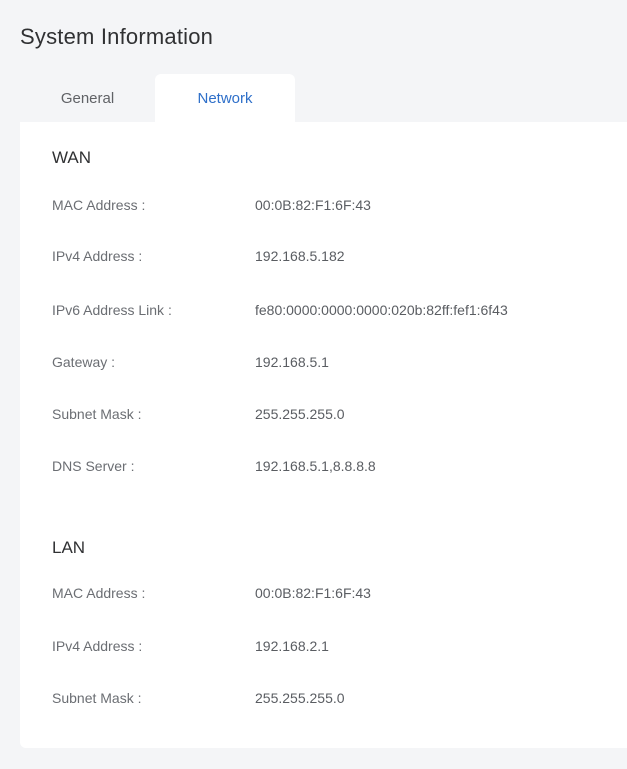 This screenshot has width=627, height=769. Describe the element at coordinates (300, 256) in the screenshot. I see `wan-ipv4-address-value: 192.168.5.182` at that location.